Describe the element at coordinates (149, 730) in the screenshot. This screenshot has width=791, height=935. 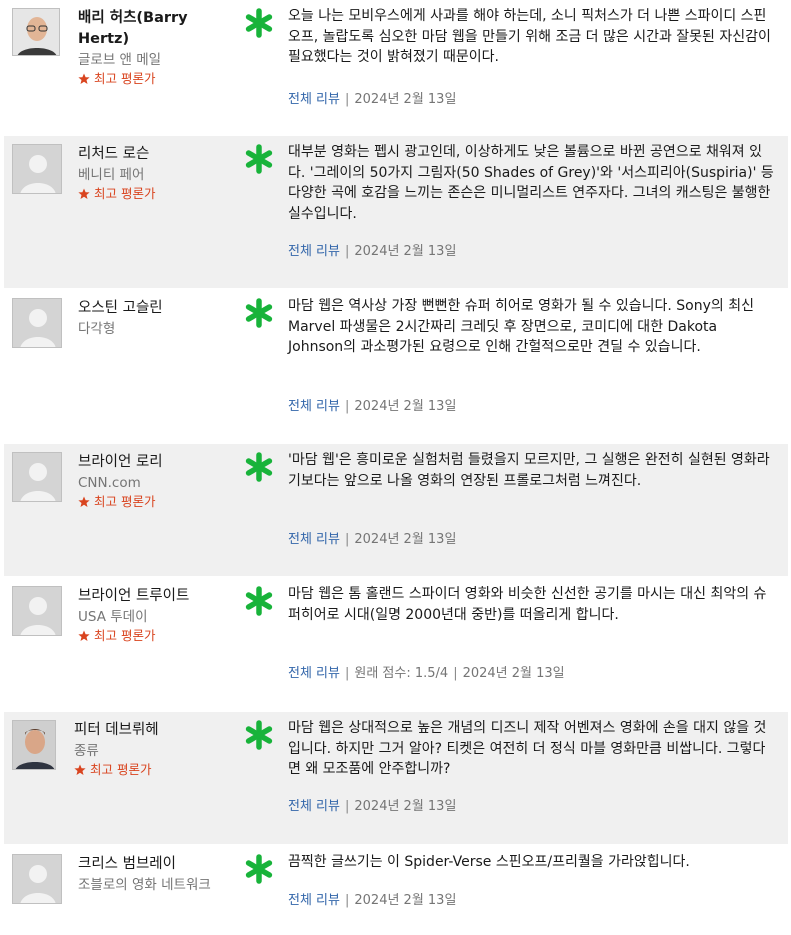
I see `critic-name: 피터 데브뤼헤` at that location.